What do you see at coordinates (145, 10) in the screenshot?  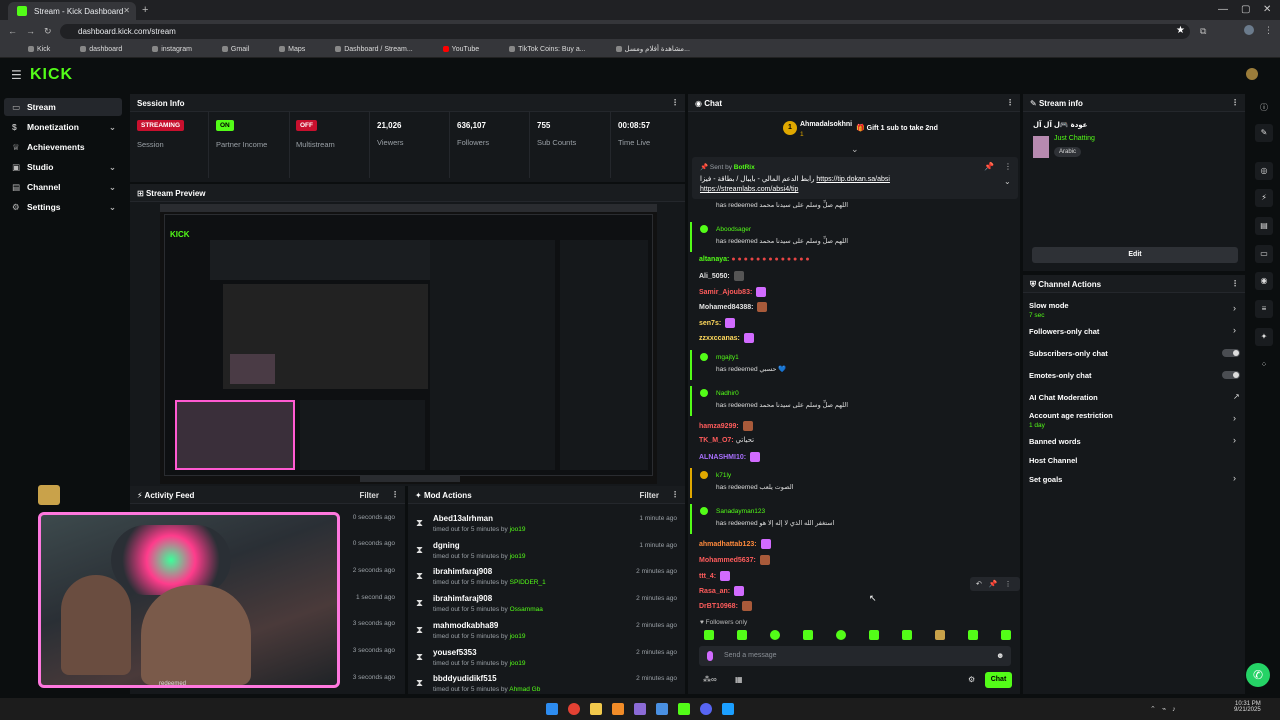 I see `new-tab-icon: +` at bounding box center [145, 10].